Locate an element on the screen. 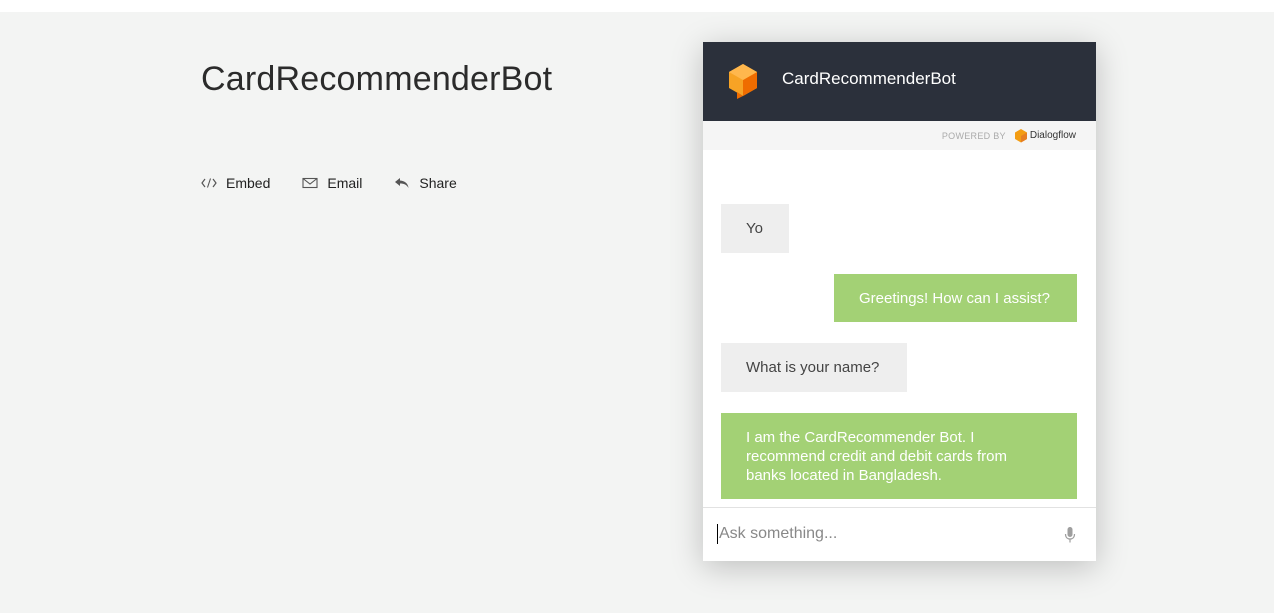 The height and width of the screenshot is (613, 1274). chat-title: CardRecommenderBot is located at coordinates (869, 78).